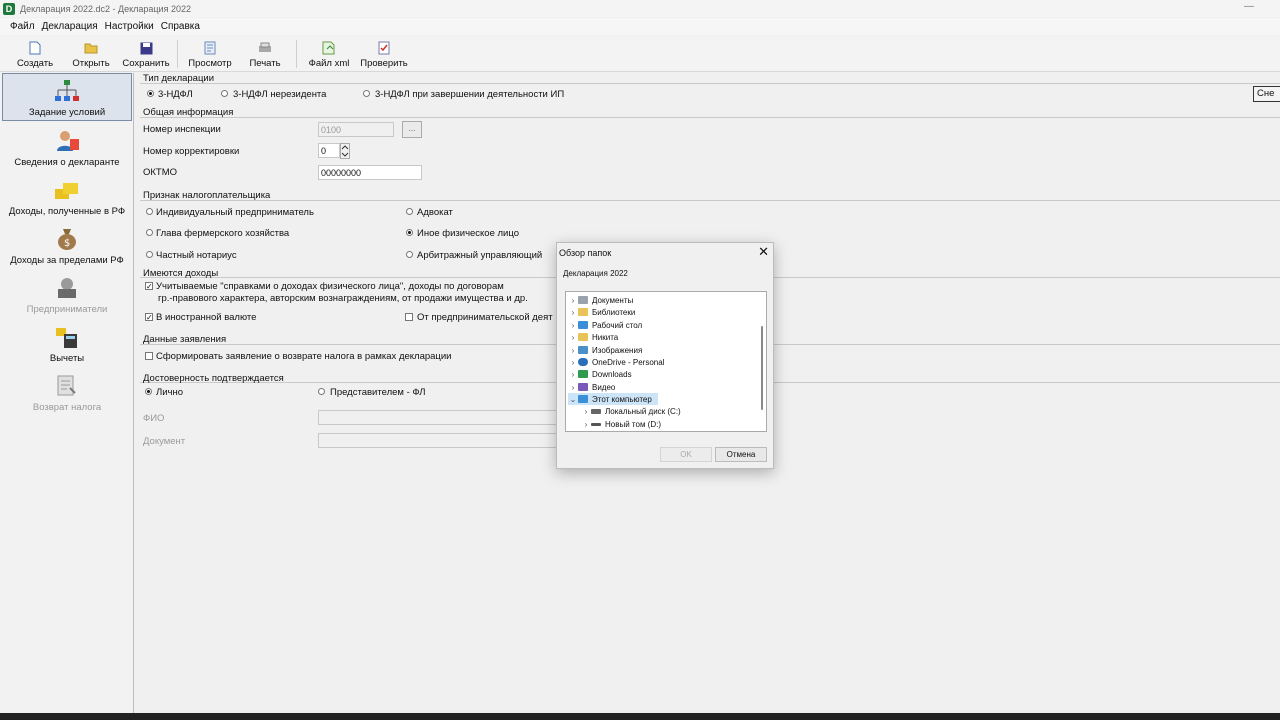 The width and height of the screenshot is (1280, 720). What do you see at coordinates (149, 286) in the screenshot?
I see `checkbox-certified-income: ✓` at bounding box center [149, 286].